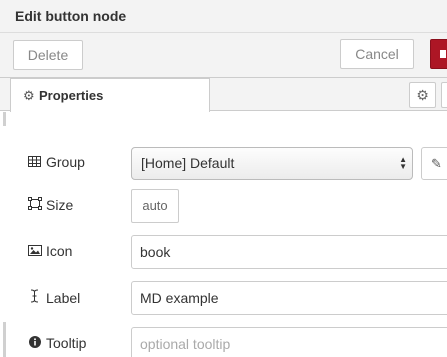  Describe the element at coordinates (272, 163) in the screenshot. I see `group-select: [Home] Default ▲ ▼` at that location.